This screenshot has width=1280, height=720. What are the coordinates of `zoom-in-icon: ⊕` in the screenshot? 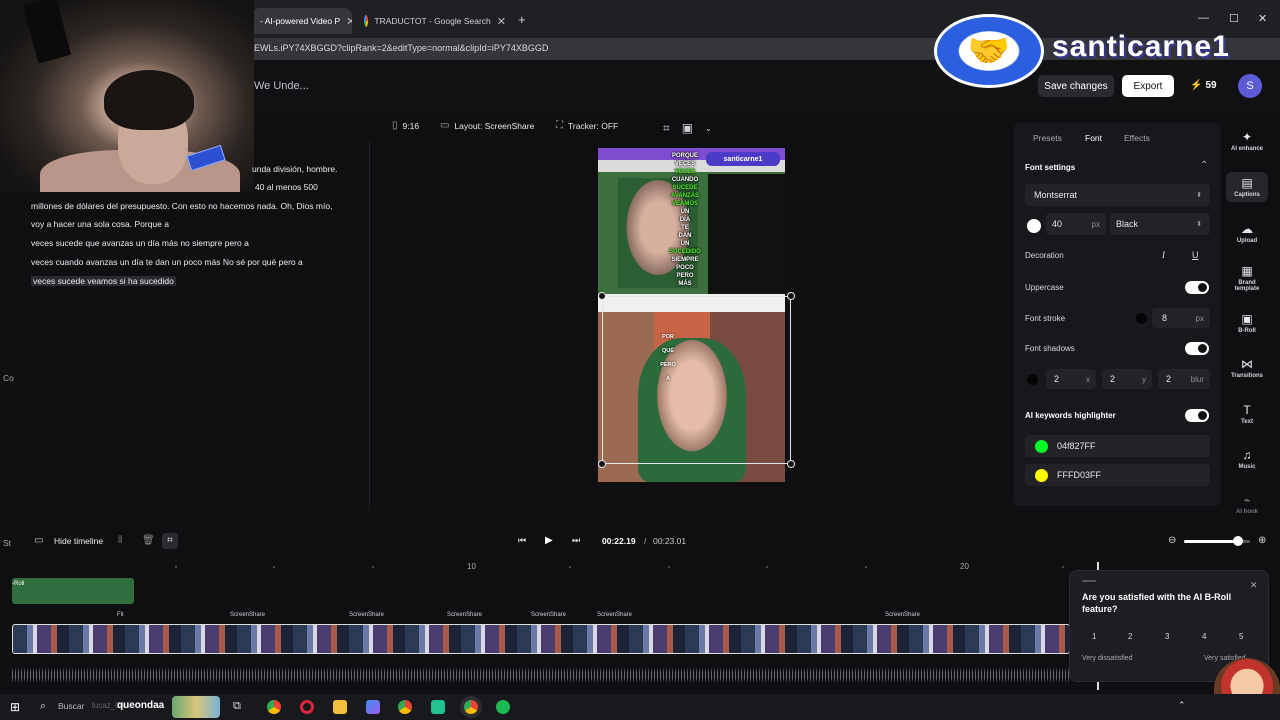 It's located at (1262, 540).